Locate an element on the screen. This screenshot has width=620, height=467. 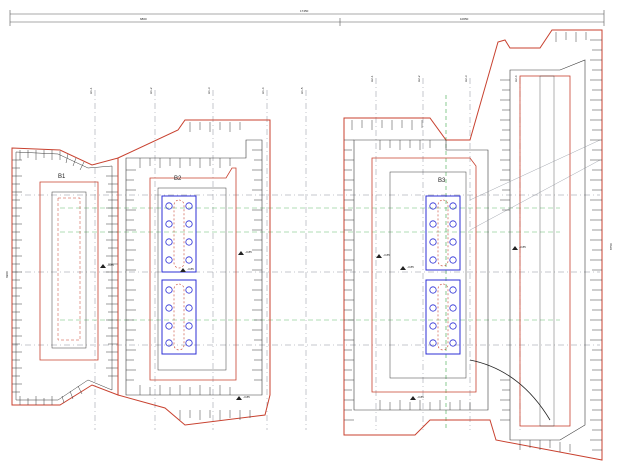
b3-hatch-top is located at coordinates (469, 91).